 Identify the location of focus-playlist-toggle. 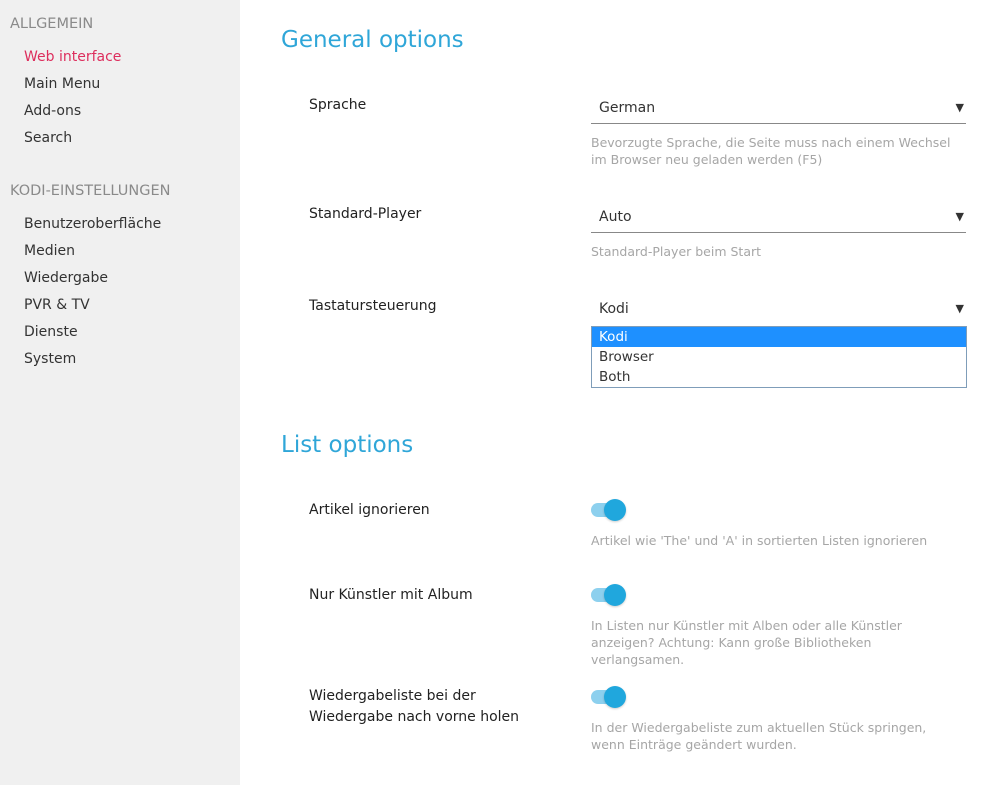
(609, 697).